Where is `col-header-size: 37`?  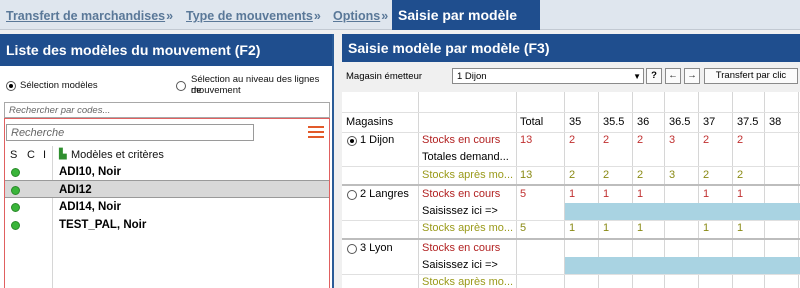
col-header-size: 37 is located at coordinates (709, 122).